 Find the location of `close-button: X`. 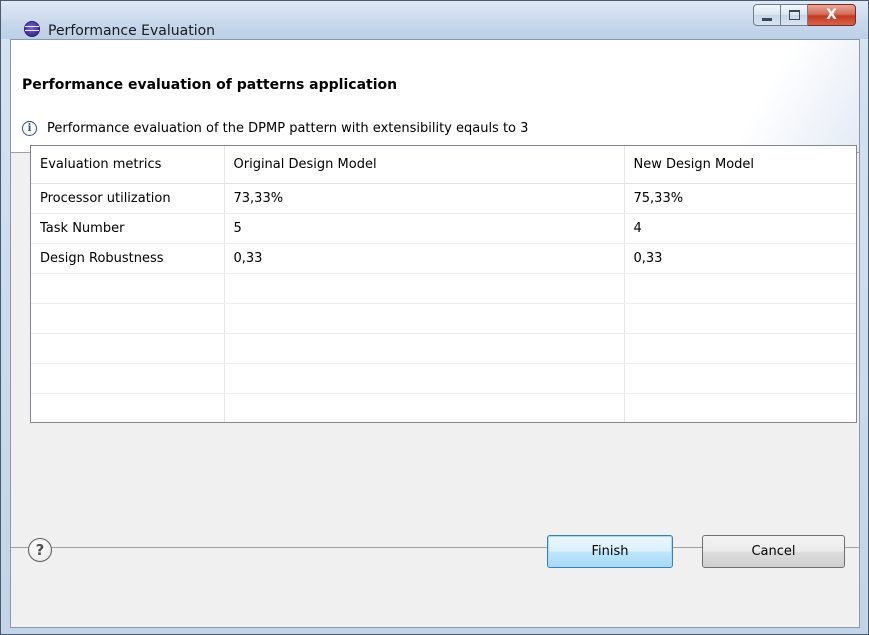

close-button: X is located at coordinates (832, 15).